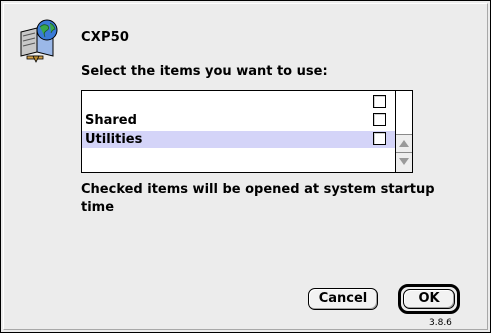  I want to click on scroll-track, so click(404, 112).